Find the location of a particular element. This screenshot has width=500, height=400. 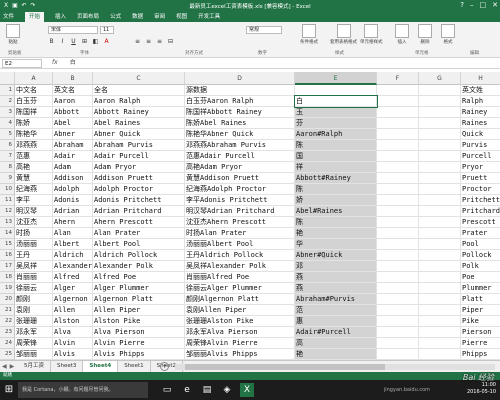

tab-formulas: 公式 is located at coordinates (115, 17).